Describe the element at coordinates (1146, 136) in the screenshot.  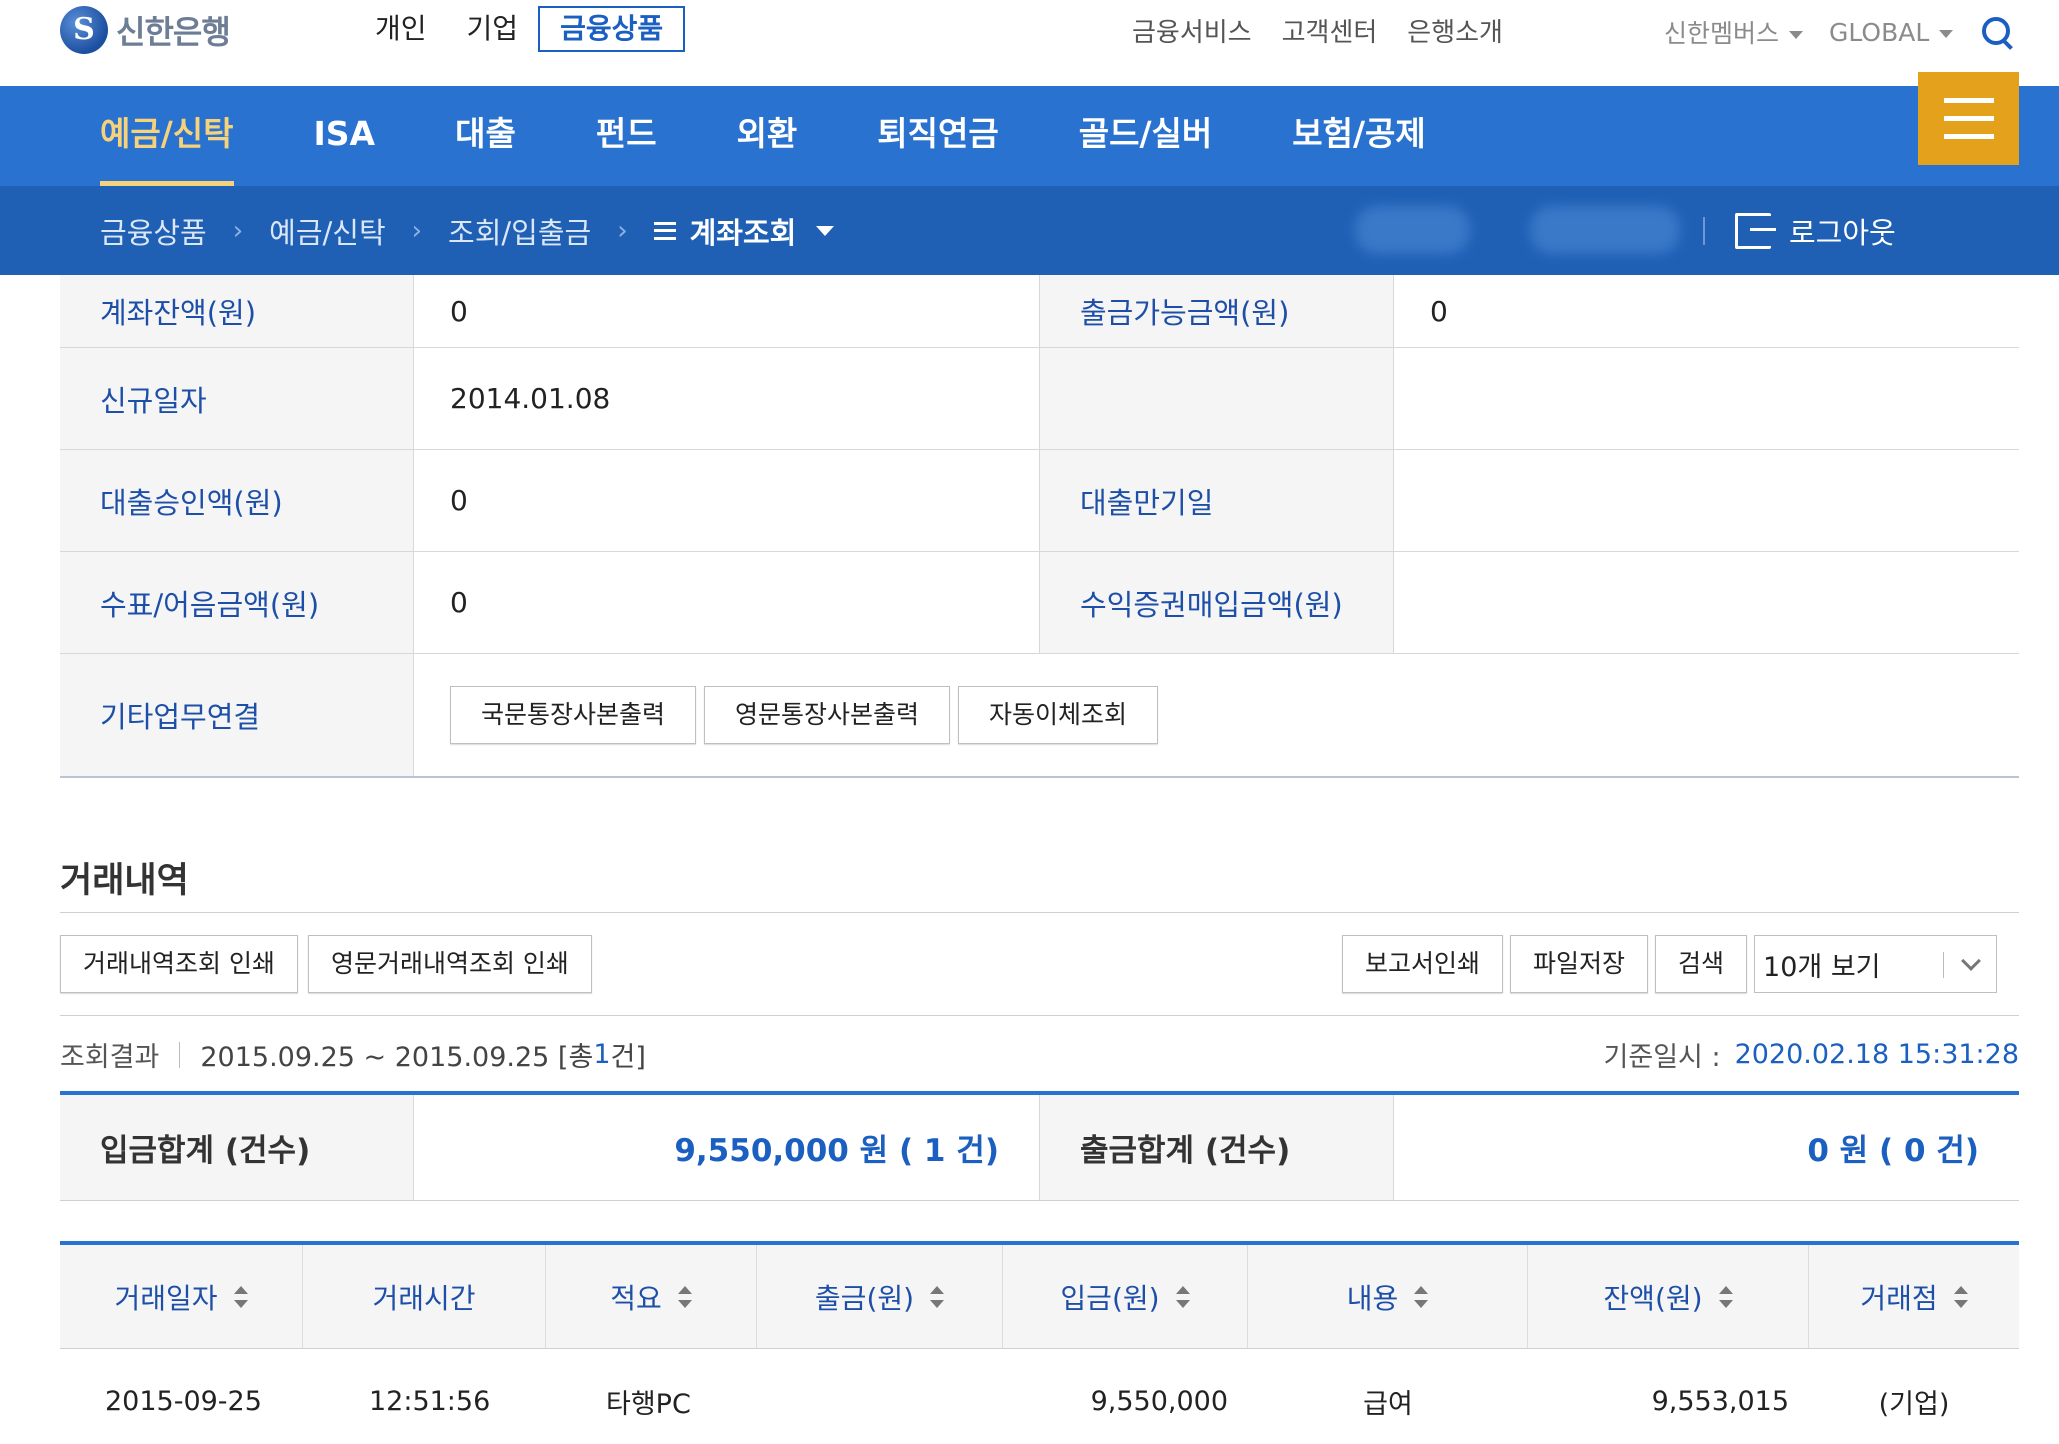
I see `nav-gold-silver: 골드/실버` at that location.